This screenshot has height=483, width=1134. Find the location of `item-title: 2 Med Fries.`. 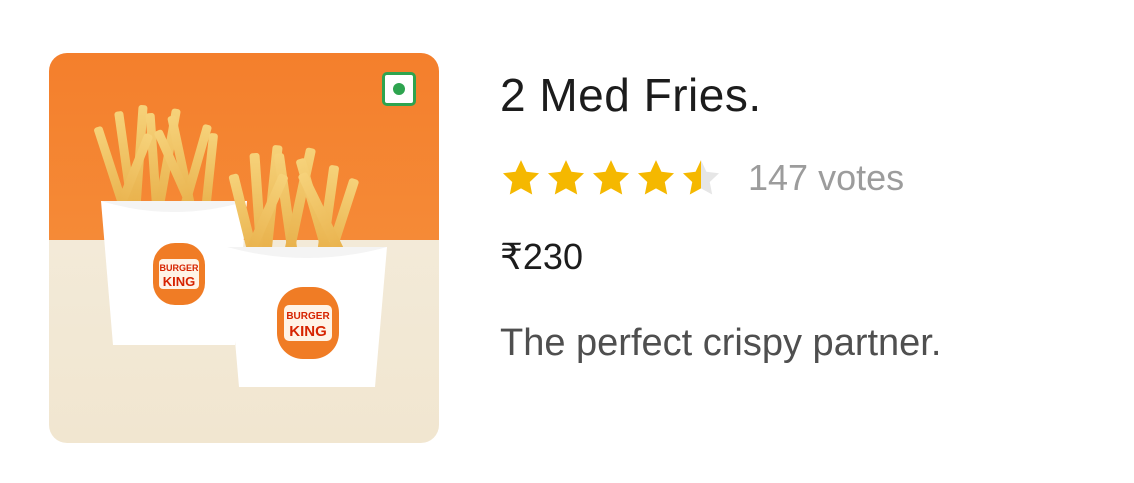

item-title: 2 Med Fries. is located at coordinates (631, 95).